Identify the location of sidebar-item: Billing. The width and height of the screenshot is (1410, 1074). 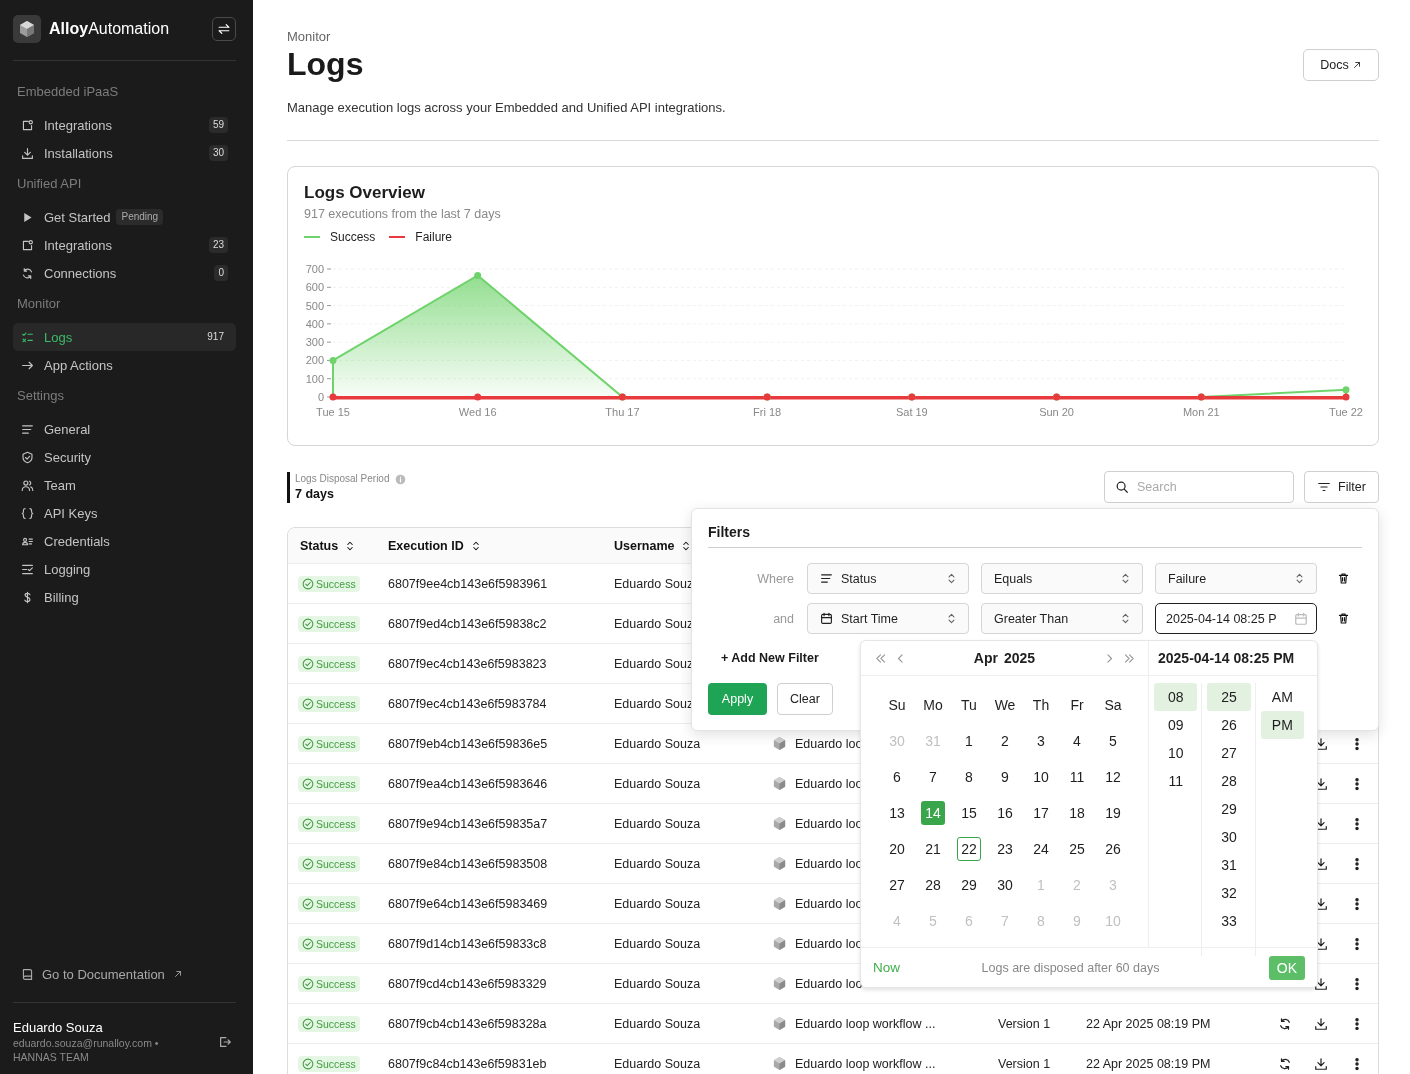
(124, 597).